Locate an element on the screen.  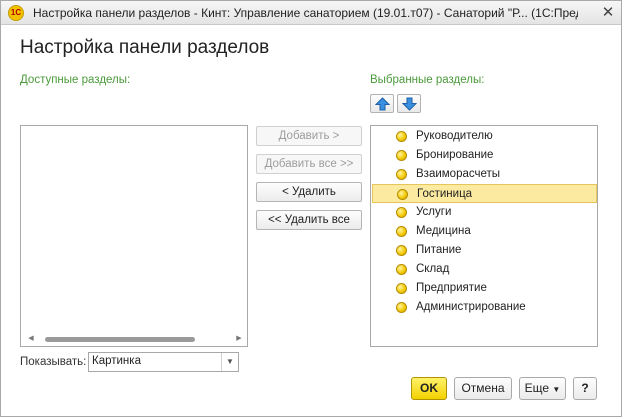
add-button: Добавить > is located at coordinates (309, 136).